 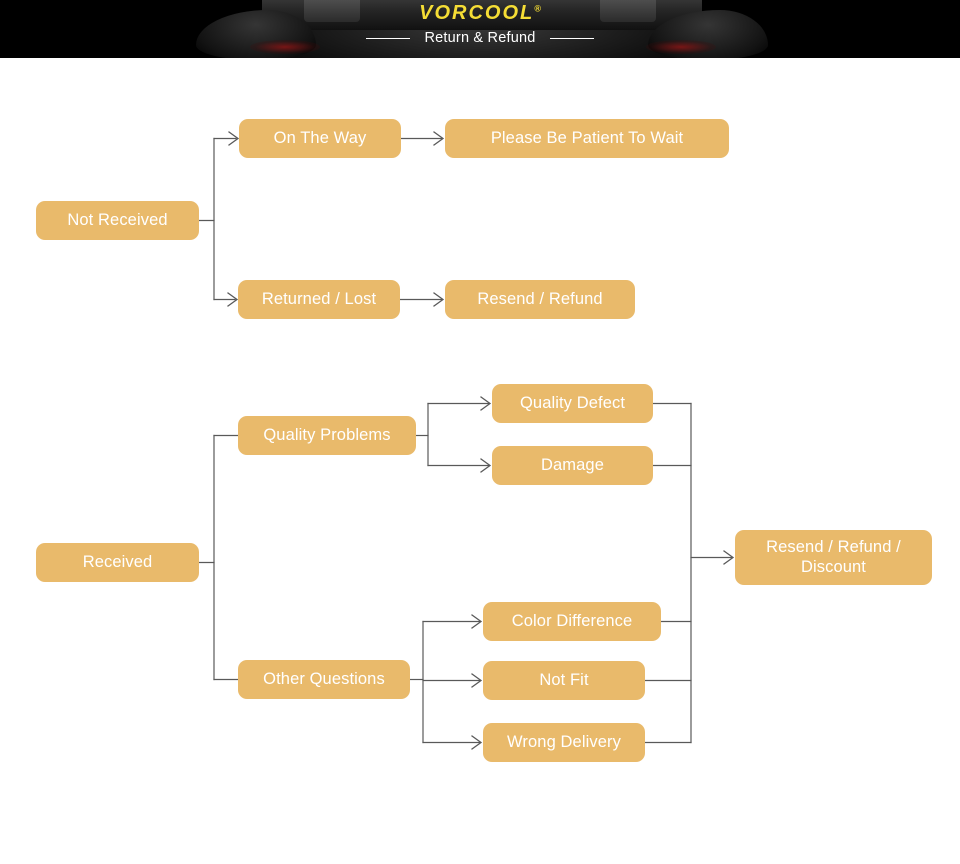 I want to click on arrowhead-please-wait, so click(x=439, y=138).